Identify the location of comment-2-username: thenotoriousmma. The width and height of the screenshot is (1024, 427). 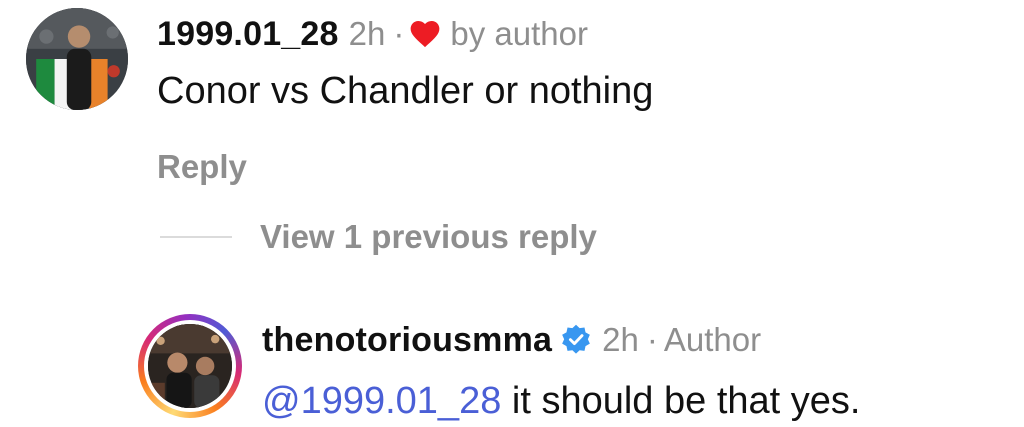
(407, 340).